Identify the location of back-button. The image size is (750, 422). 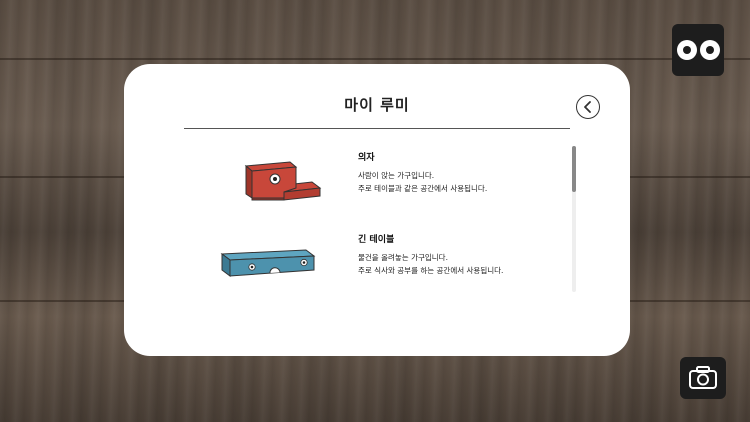
(588, 107).